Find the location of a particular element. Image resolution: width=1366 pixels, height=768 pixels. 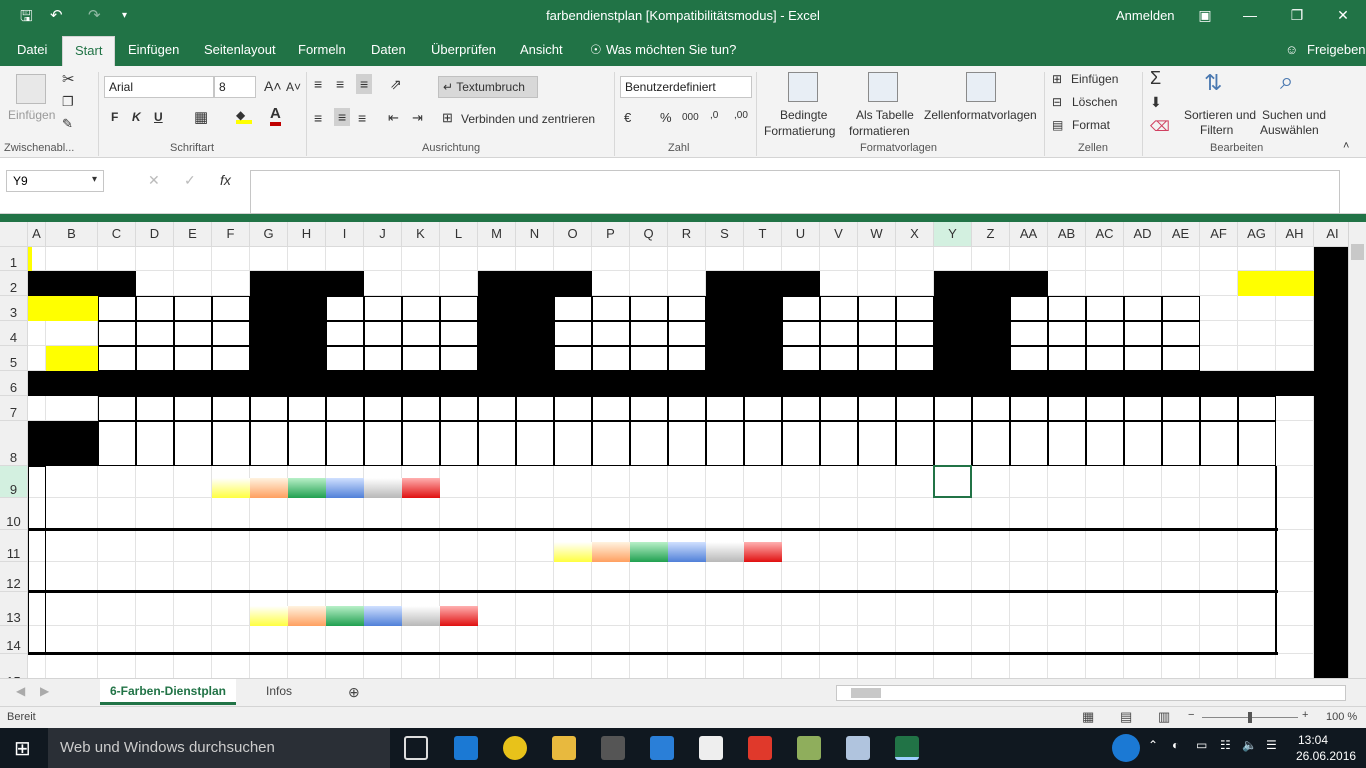

tab-datei: Datei is located at coordinates (32, 49).